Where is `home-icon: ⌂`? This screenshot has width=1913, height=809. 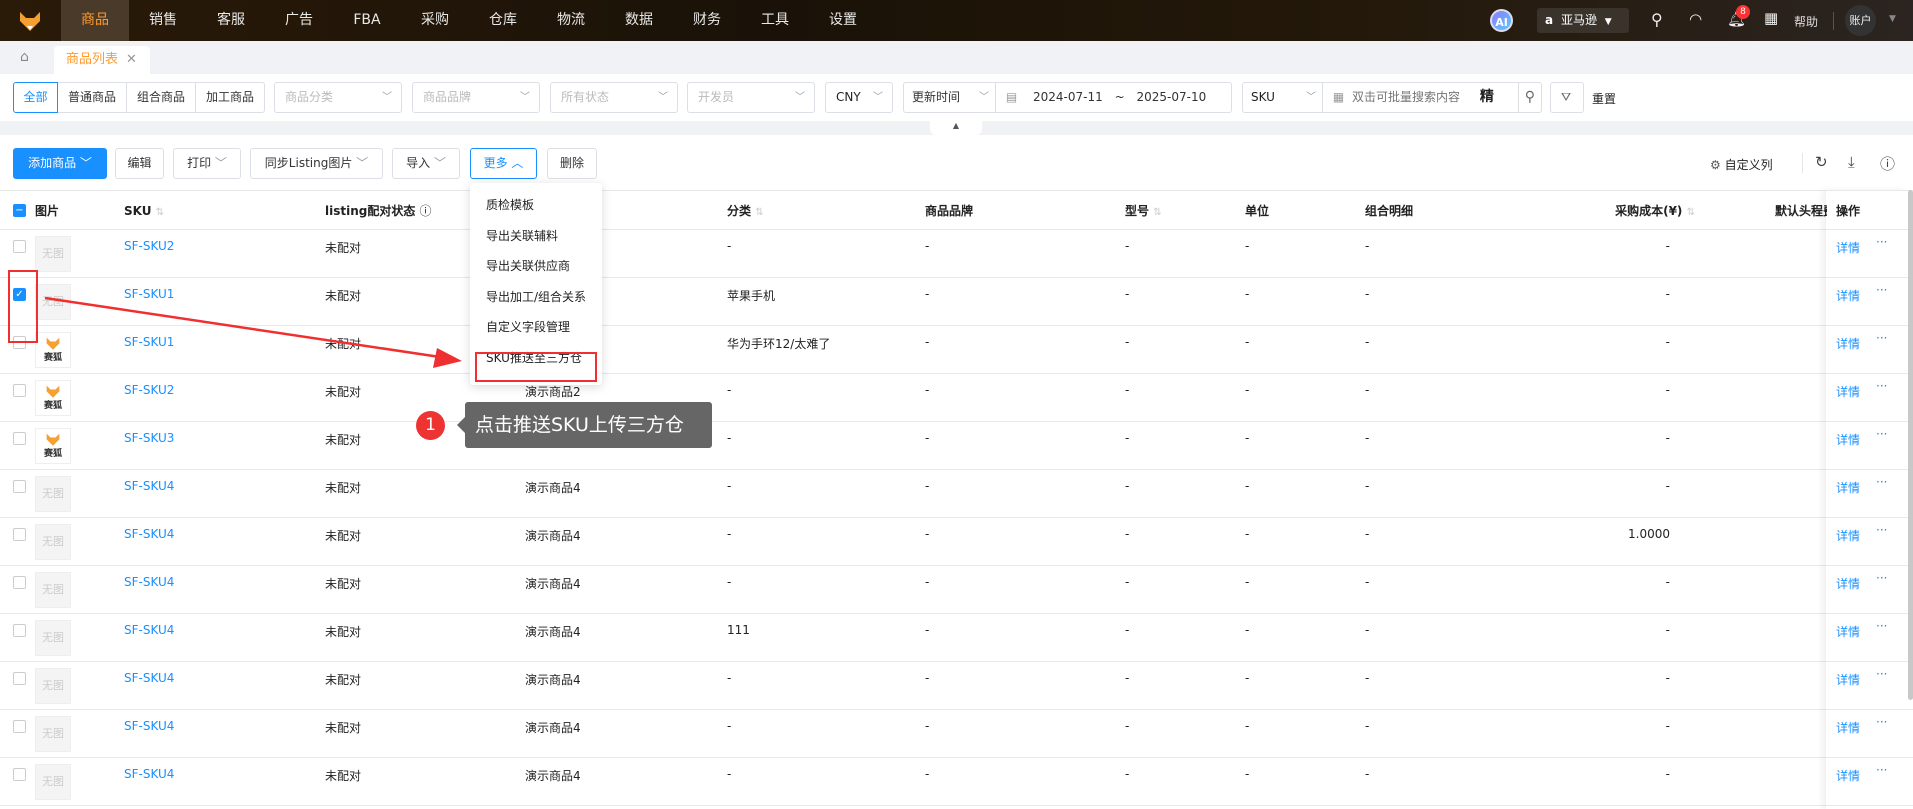 home-icon: ⌂ is located at coordinates (24, 57).